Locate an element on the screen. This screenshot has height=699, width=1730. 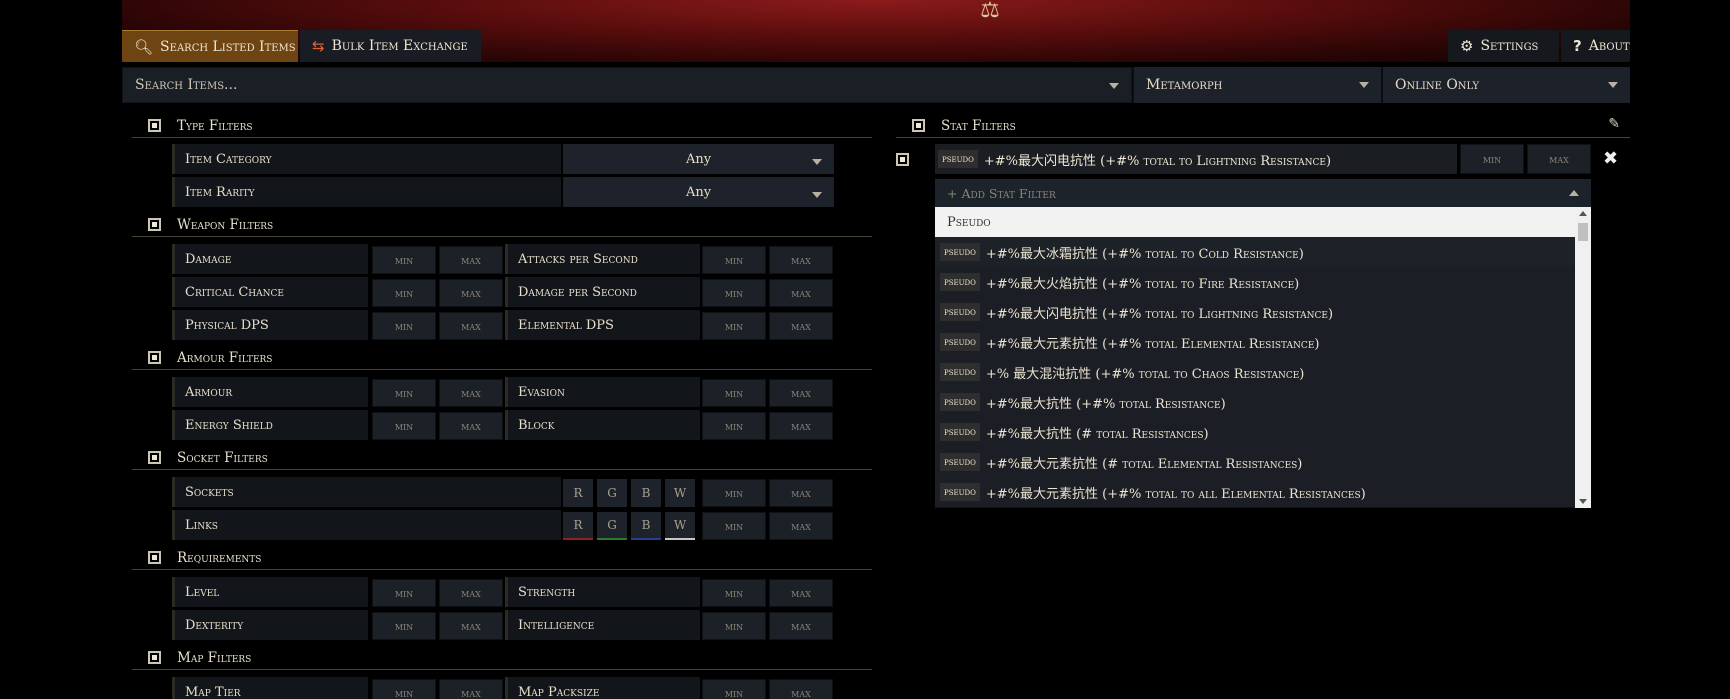
map-filters-header: Map Filters is located at coordinates (502, 658).